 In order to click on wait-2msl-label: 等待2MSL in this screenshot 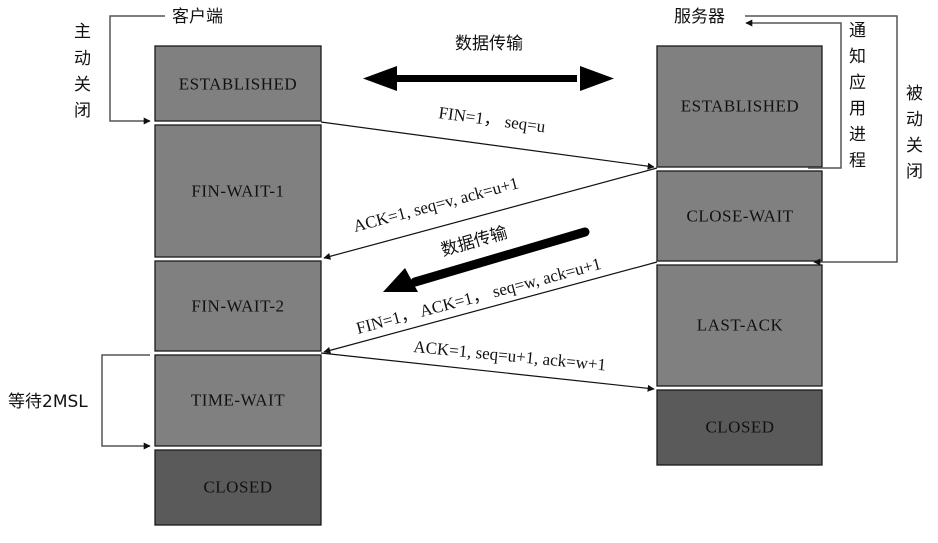, I will do `click(48, 402)`.